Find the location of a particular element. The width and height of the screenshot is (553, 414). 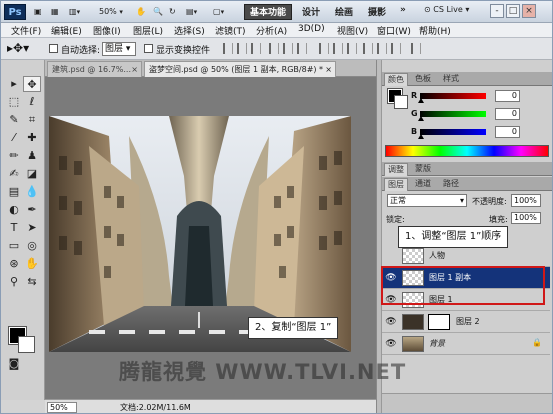

tab-channels: 通道 is located at coordinates (423, 184).